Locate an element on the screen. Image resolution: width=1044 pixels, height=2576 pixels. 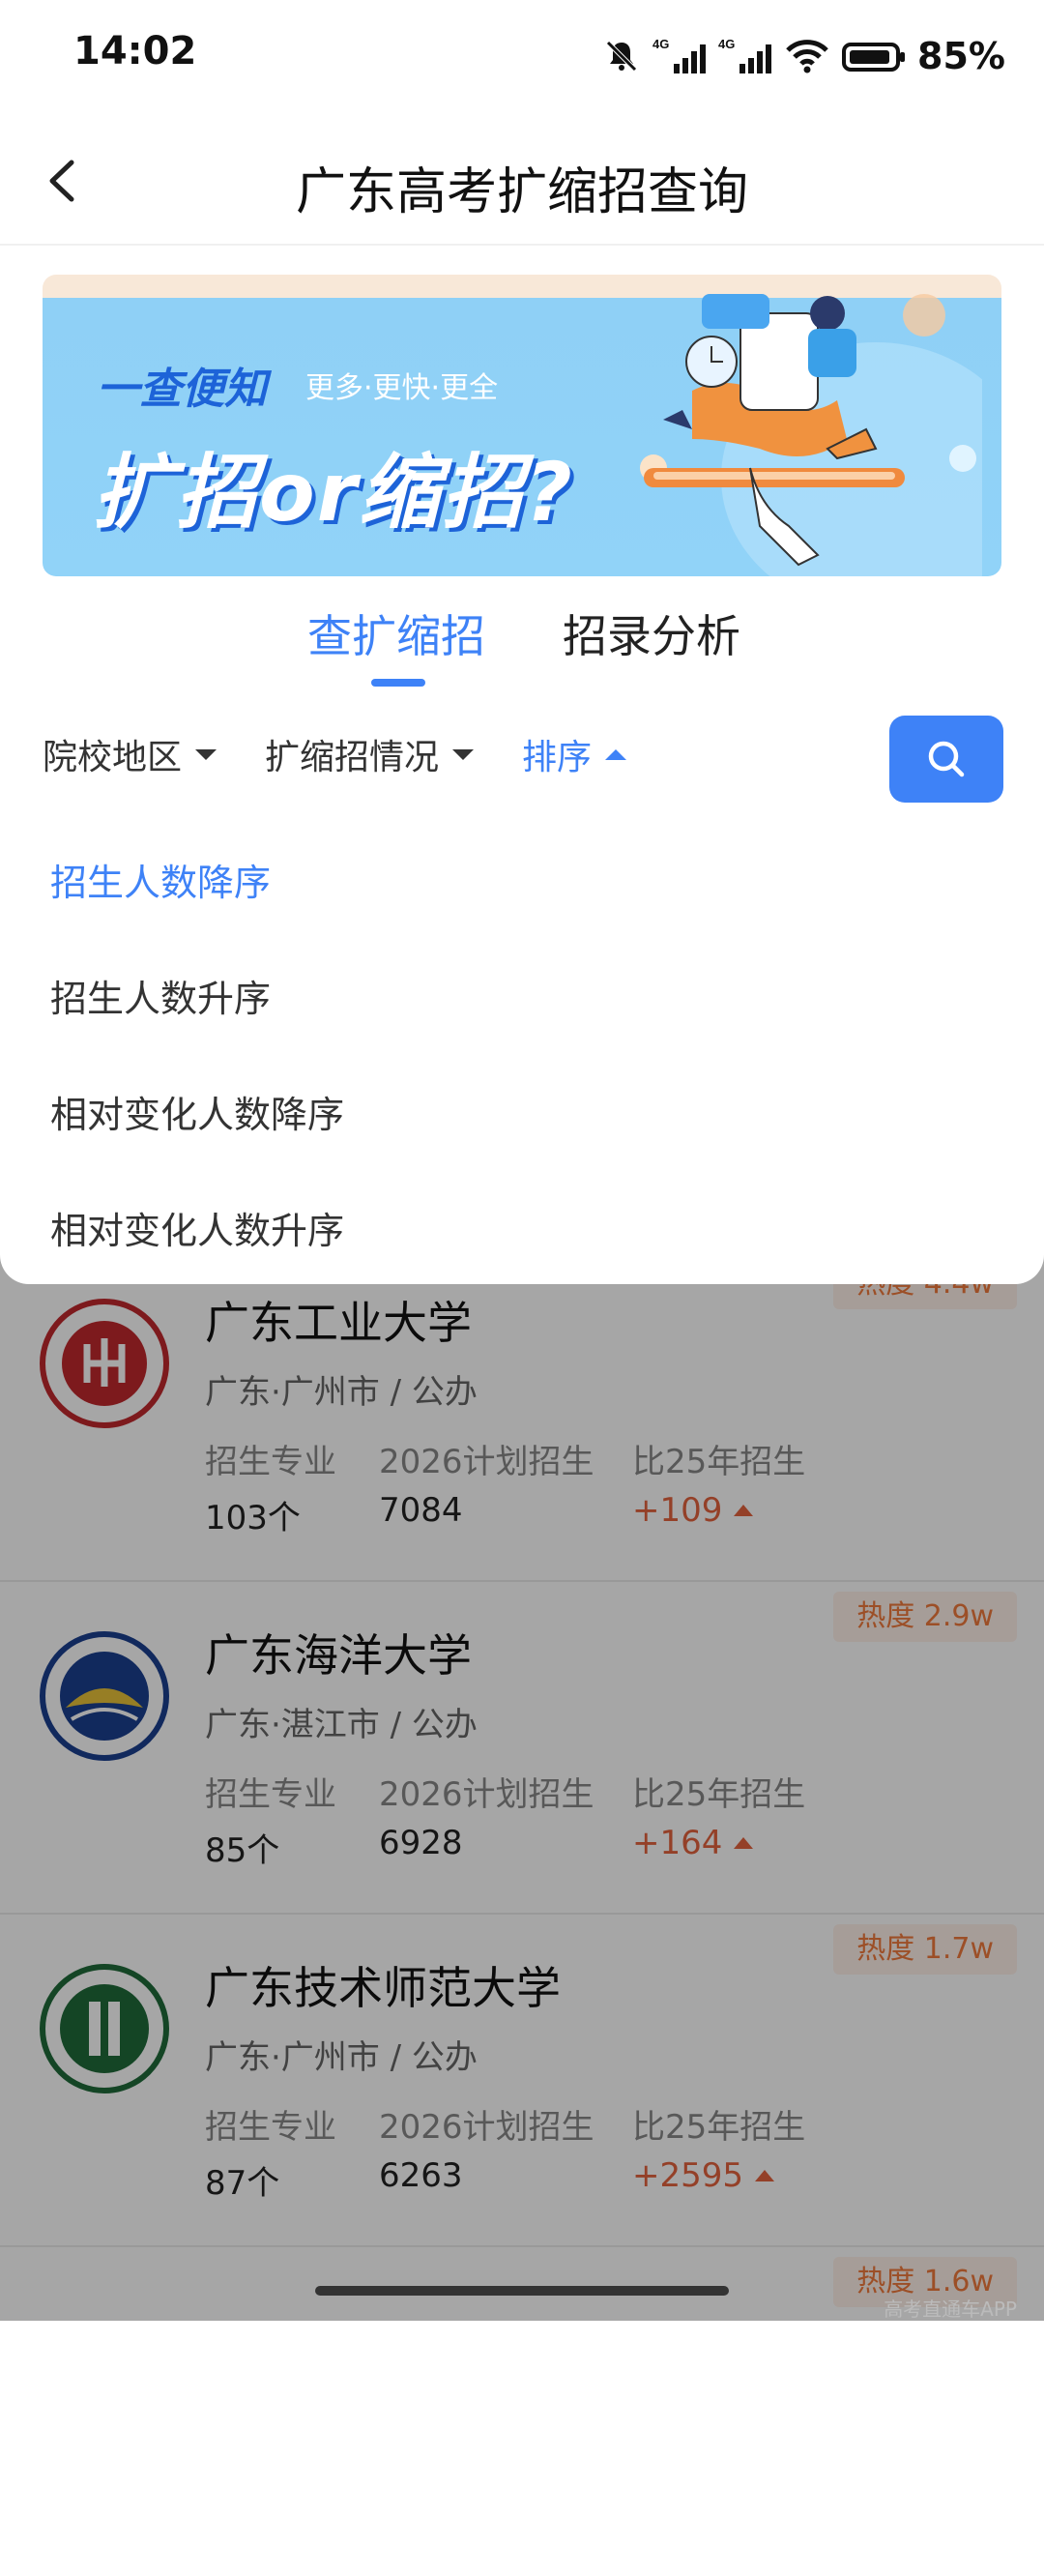
battery-percent: 85% is located at coordinates (961, 56).